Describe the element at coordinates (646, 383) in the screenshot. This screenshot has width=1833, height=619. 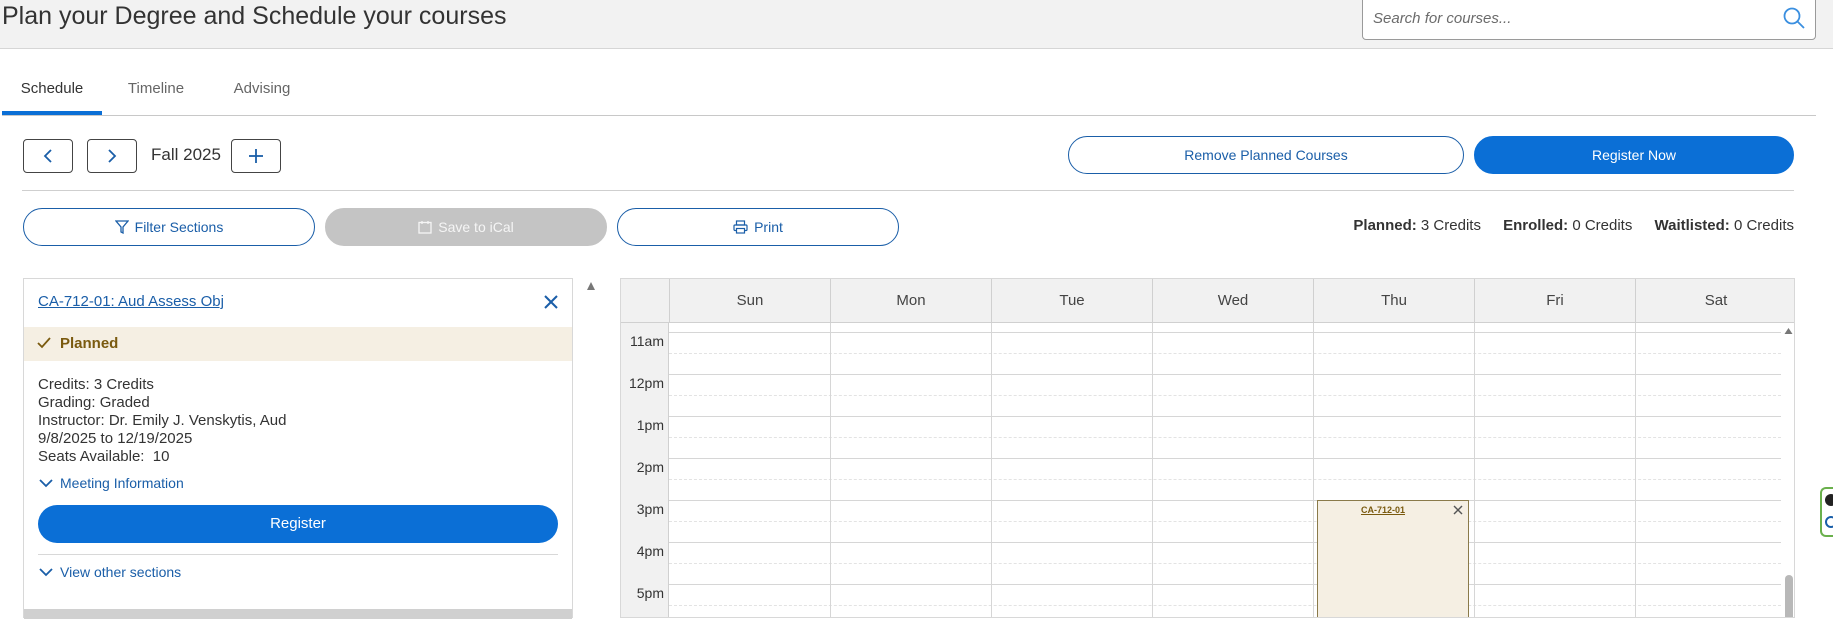
I see `time-label-12pm: 12pm` at that location.